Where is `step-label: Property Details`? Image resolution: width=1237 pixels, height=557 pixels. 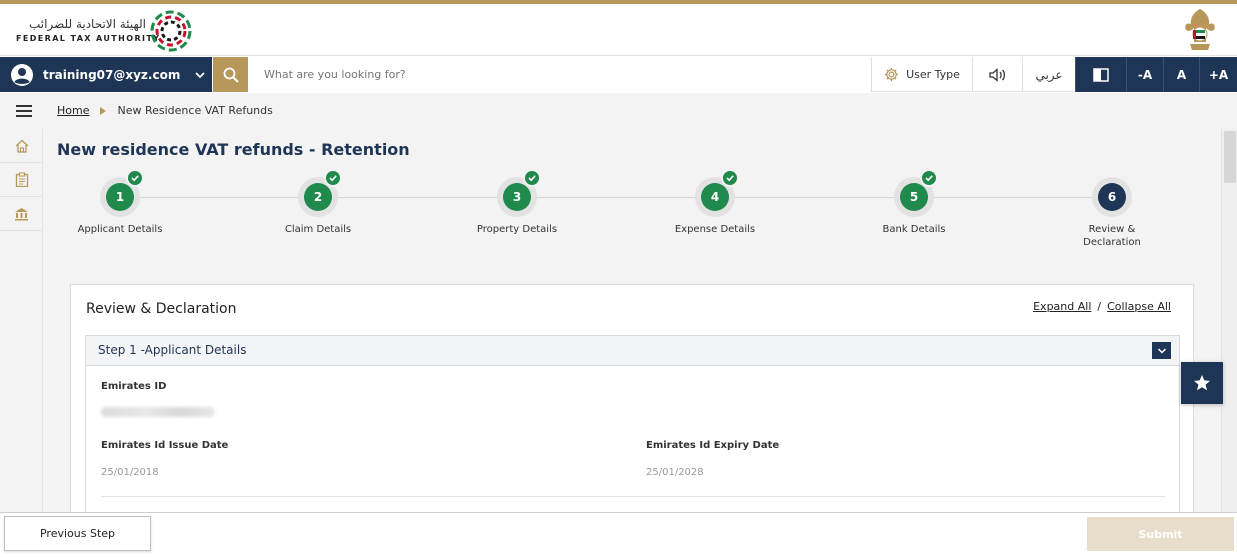 step-label: Property Details is located at coordinates (517, 229).